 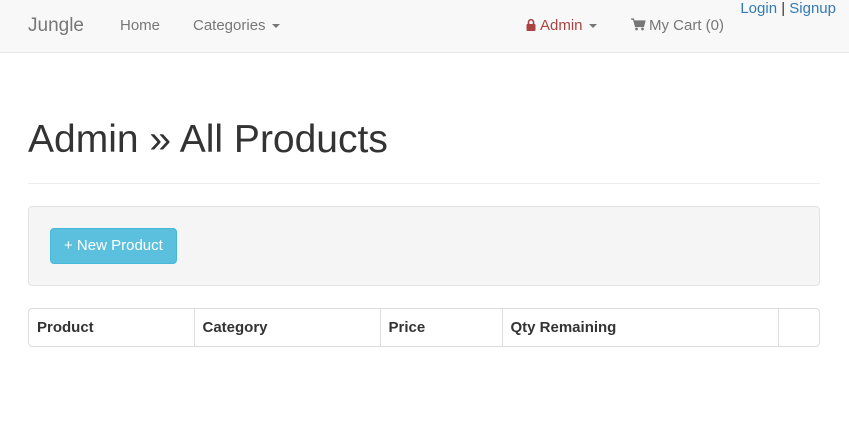 I want to click on nav-categories-label: Categories, so click(x=229, y=25).